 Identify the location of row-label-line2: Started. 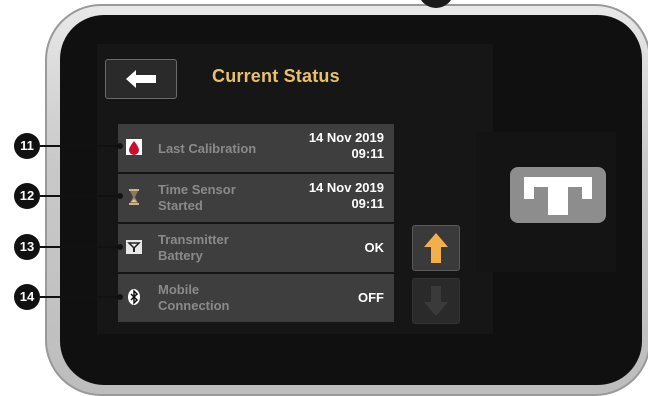
(180, 205).